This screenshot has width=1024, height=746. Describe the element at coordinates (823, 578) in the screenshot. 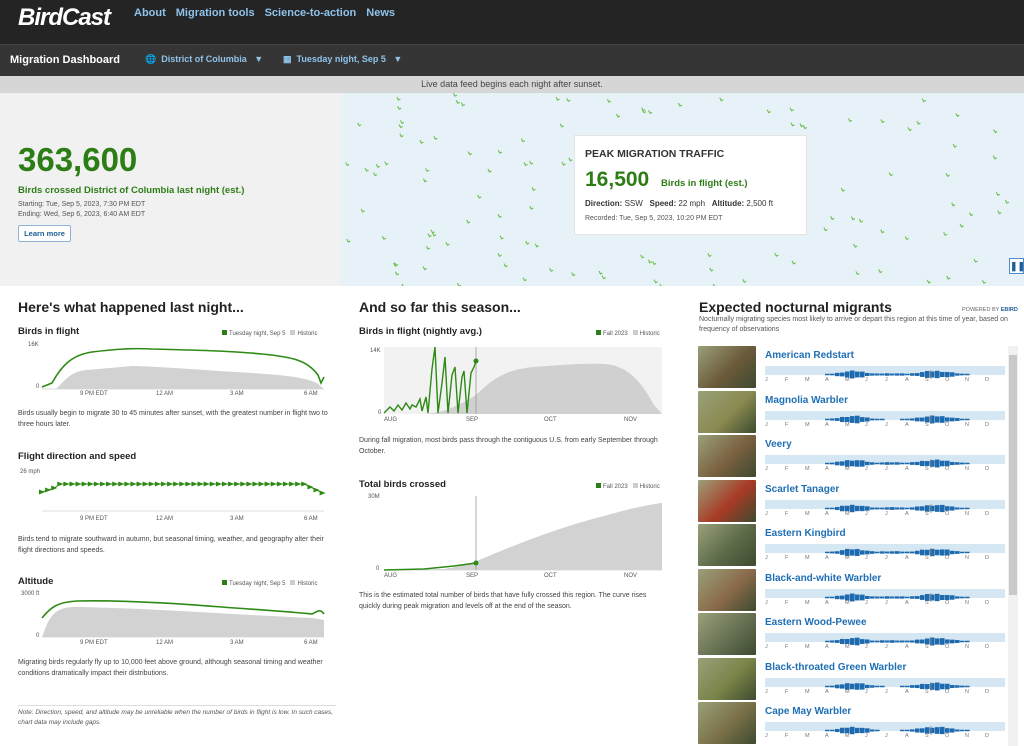

I see `species-name: Black-and-white Warbler` at that location.